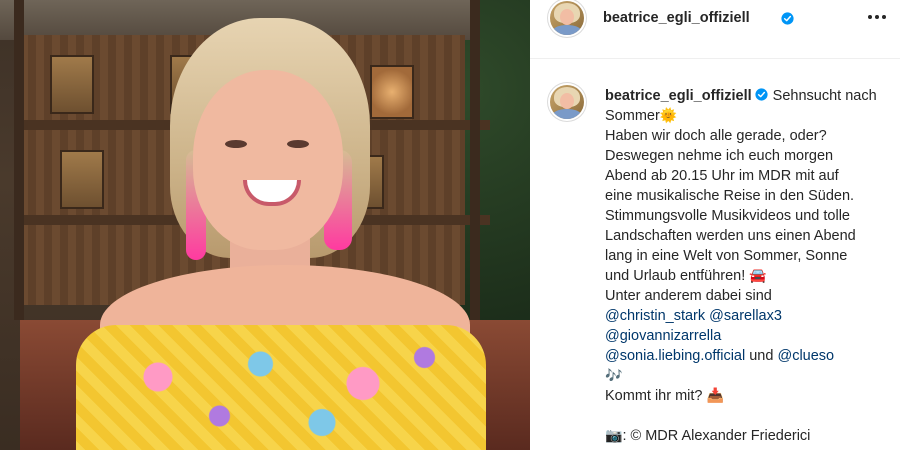  Describe the element at coordinates (720, 436) in the screenshot. I see `photo-credit: © MDR Alexander Friederici` at that location.